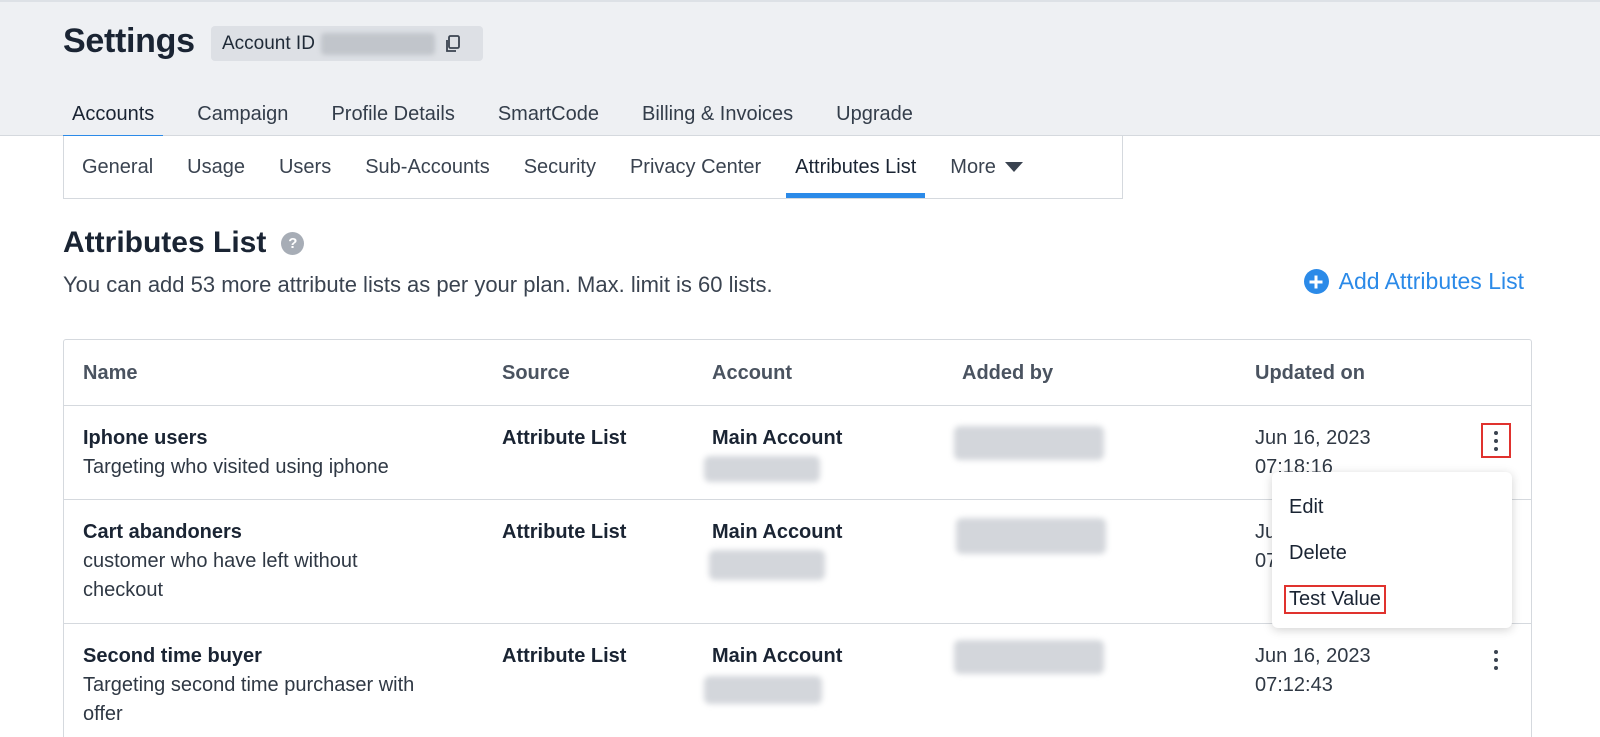  What do you see at coordinates (1392, 599) in the screenshot?
I see `menu-item-test-value: Test Value` at bounding box center [1392, 599].